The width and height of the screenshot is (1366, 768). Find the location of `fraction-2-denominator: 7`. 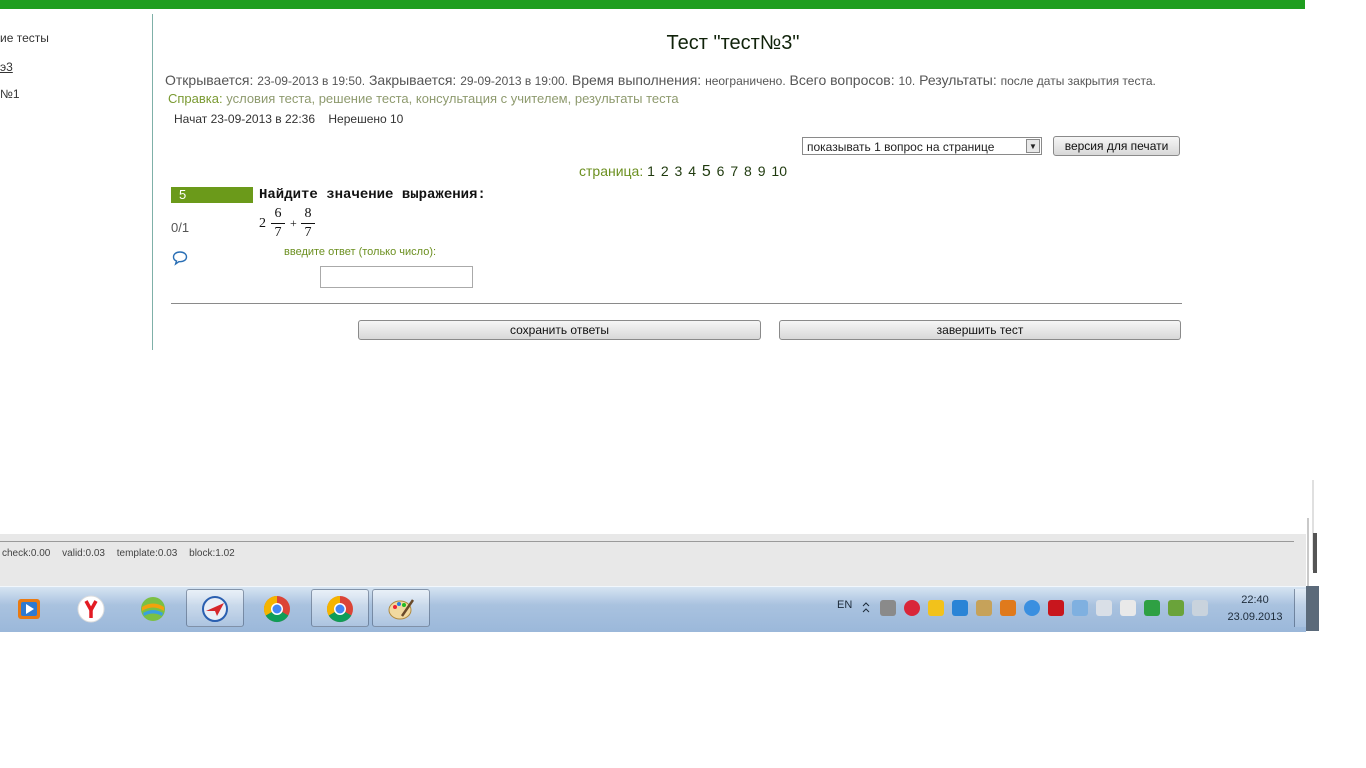

fraction-2-denominator: 7 is located at coordinates (308, 232).